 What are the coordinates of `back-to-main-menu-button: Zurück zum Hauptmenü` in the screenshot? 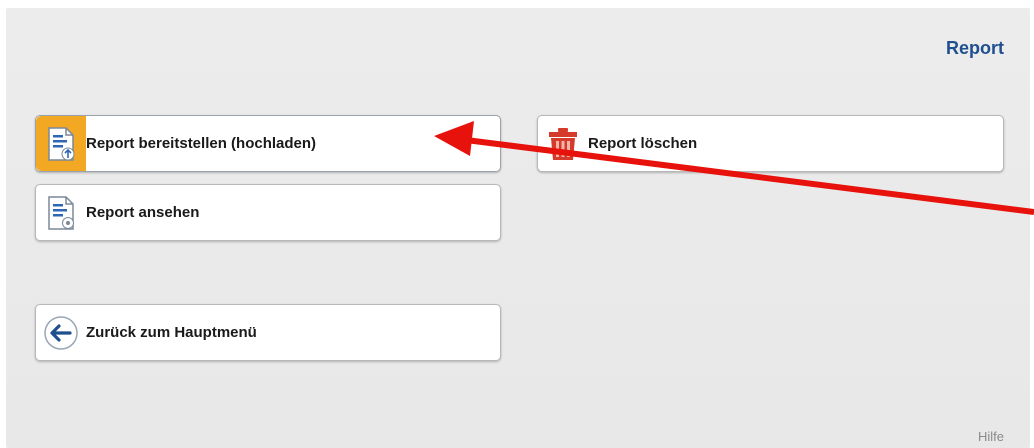 It's located at (268, 332).